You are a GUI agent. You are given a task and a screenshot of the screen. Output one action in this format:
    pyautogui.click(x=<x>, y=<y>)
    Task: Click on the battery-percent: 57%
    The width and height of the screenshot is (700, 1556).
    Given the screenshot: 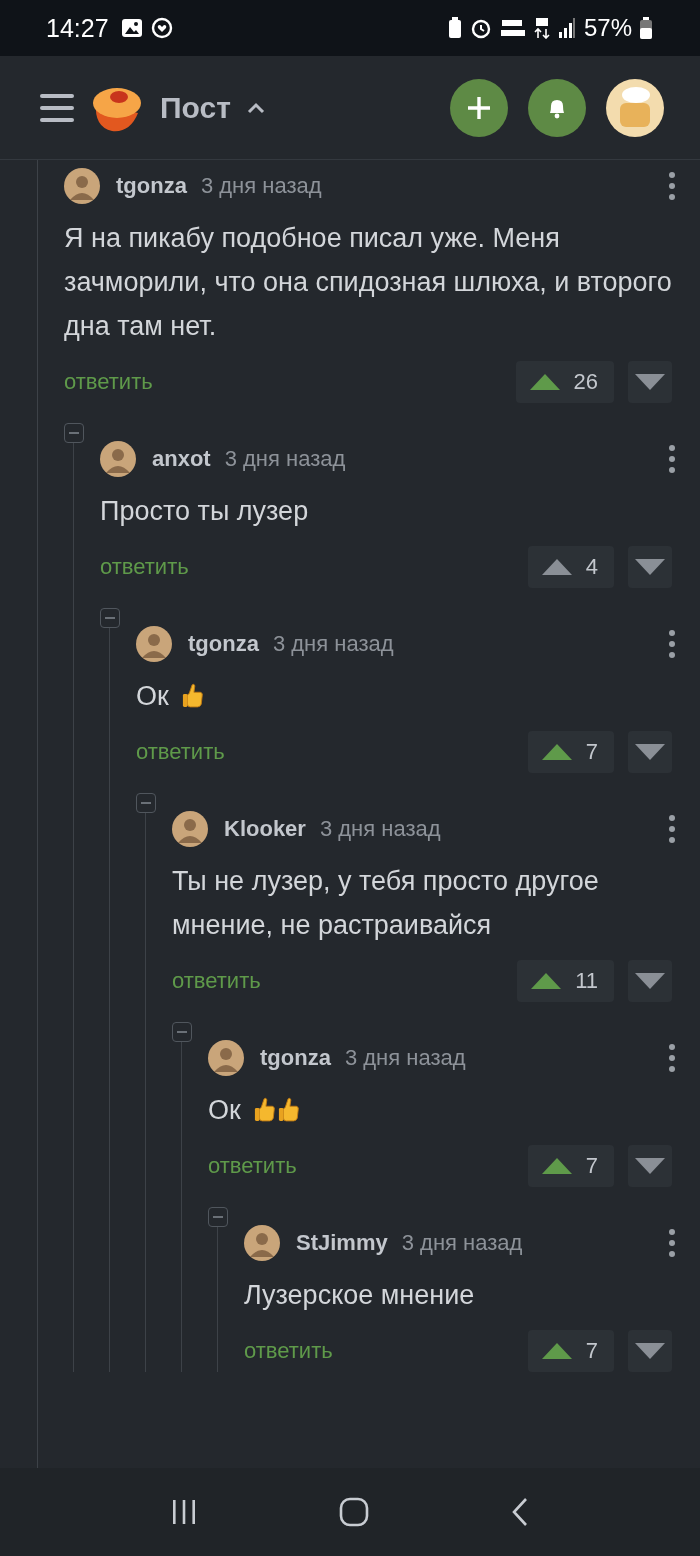 What is the action you would take?
    pyautogui.click(x=607, y=28)
    